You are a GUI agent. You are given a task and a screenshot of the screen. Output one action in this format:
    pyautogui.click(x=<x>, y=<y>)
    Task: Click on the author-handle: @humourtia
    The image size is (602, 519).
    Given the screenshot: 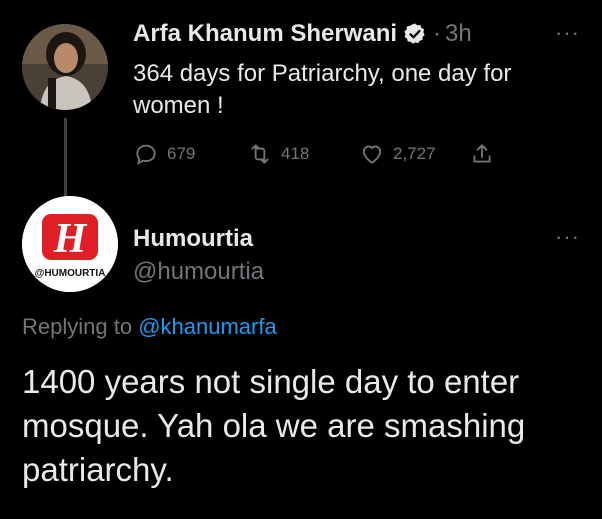 What is the action you would take?
    pyautogui.click(x=198, y=272)
    